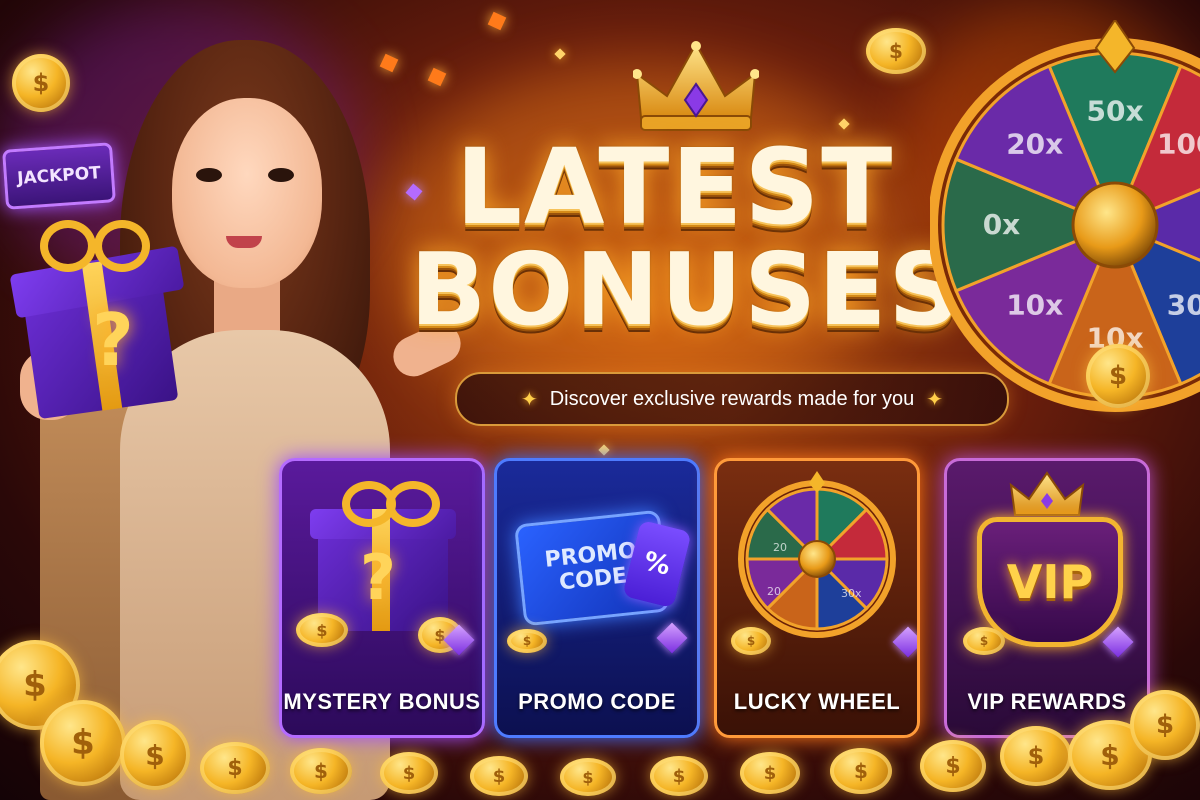  I want to click on headline-line1: LATEST, so click(675, 187).